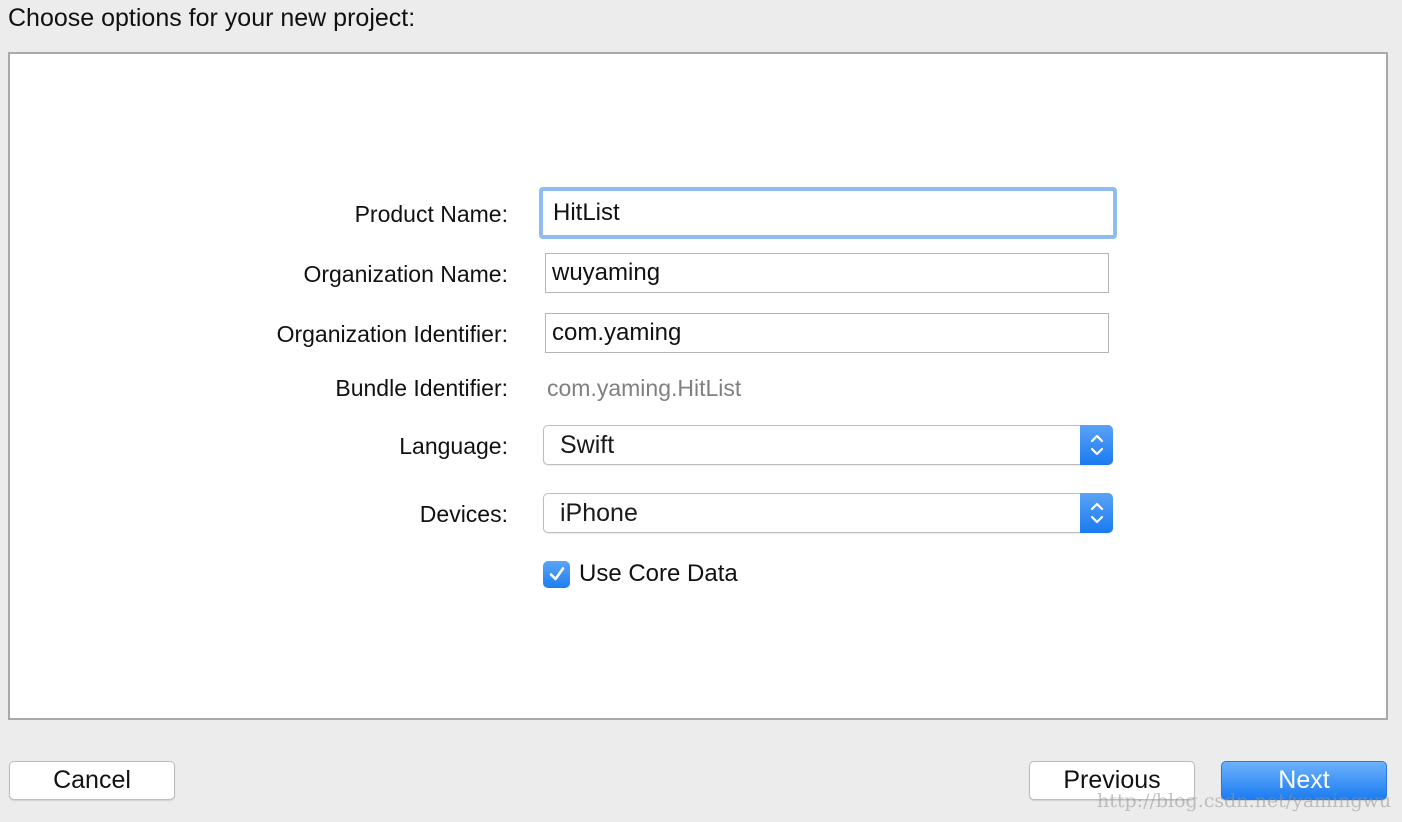 Image resolution: width=1402 pixels, height=822 pixels. Describe the element at coordinates (392, 334) in the screenshot. I see `organization-identifier-label: Organization Identifier:` at that location.